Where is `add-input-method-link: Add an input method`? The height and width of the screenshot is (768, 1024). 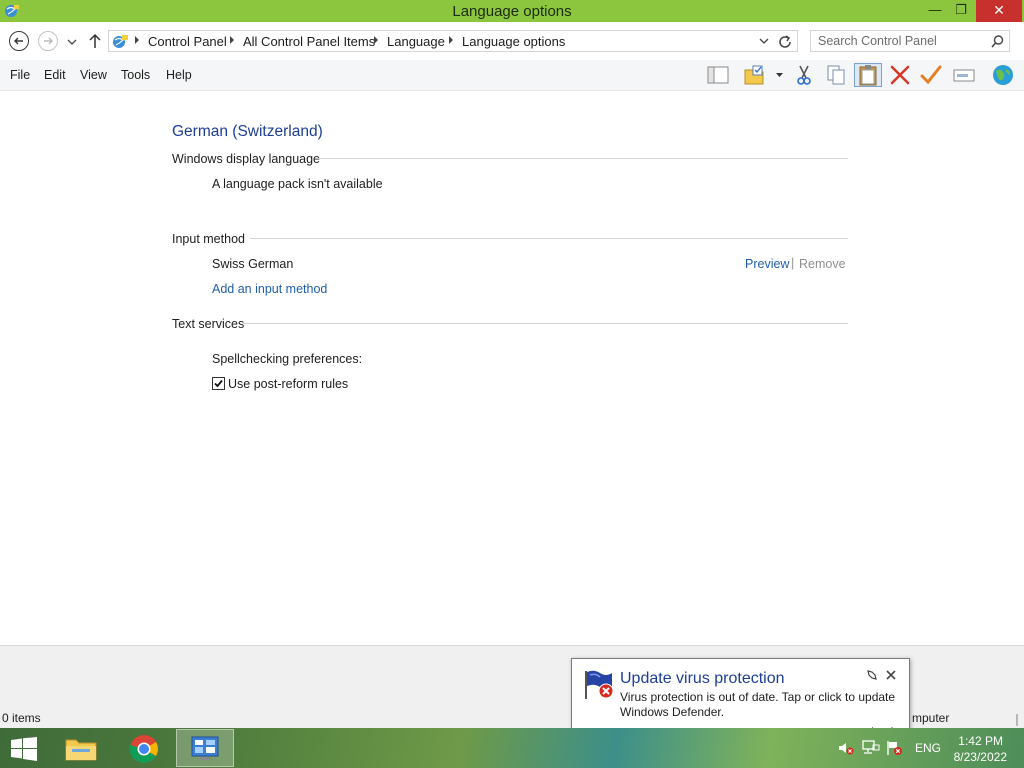 add-input-method-link: Add an input method is located at coordinates (269, 289).